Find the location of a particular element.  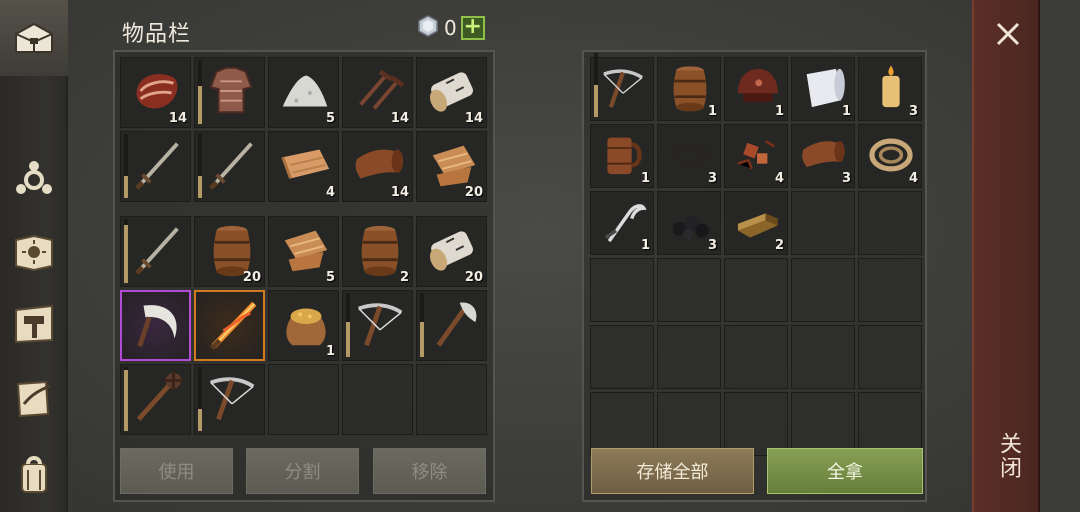

axe-icon is located at coordinates (456, 324).